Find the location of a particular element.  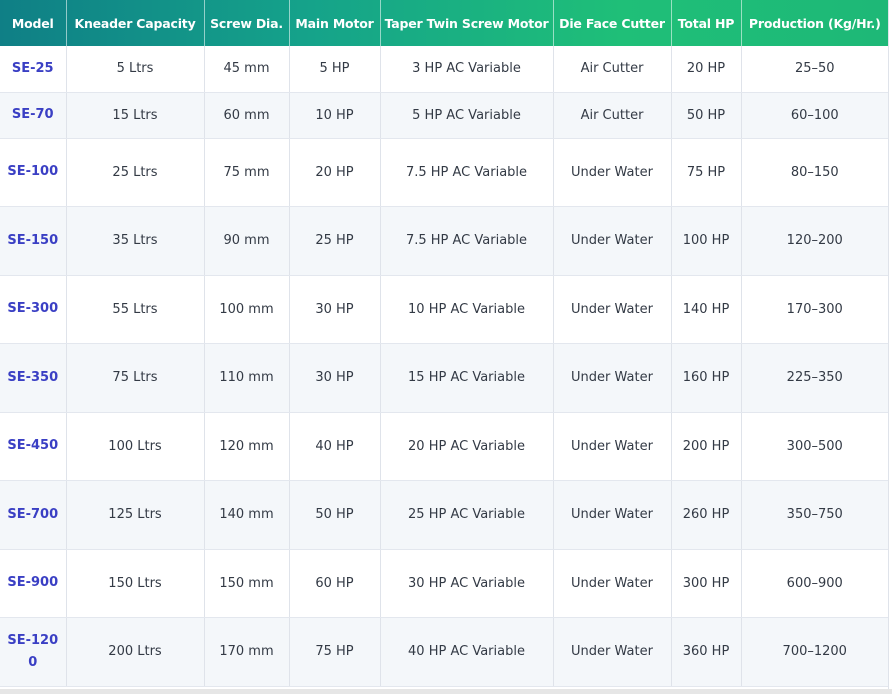

cell-total-hp: 300 HP is located at coordinates (706, 583).